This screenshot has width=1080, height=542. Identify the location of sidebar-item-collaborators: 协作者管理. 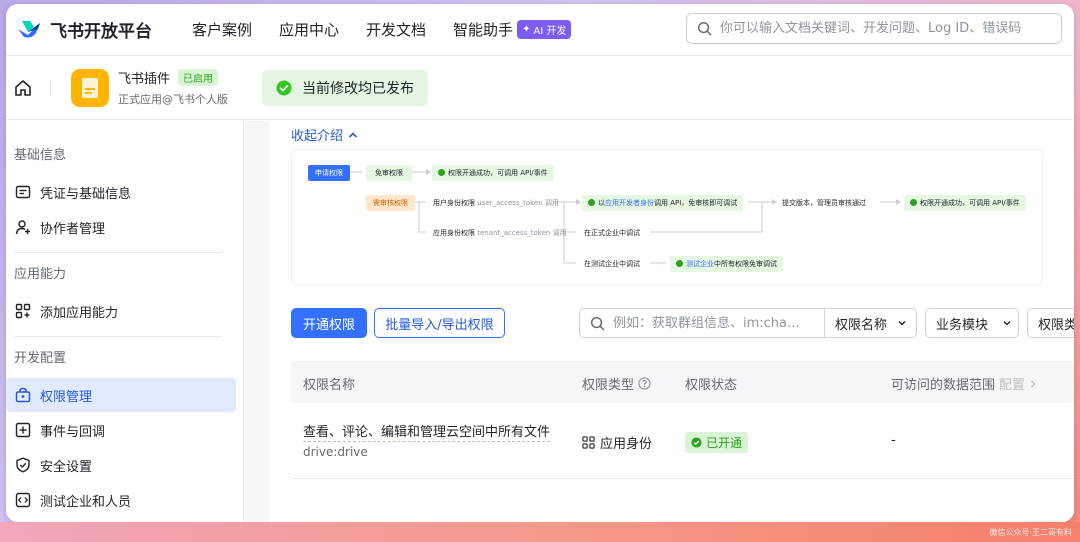
(121, 227).